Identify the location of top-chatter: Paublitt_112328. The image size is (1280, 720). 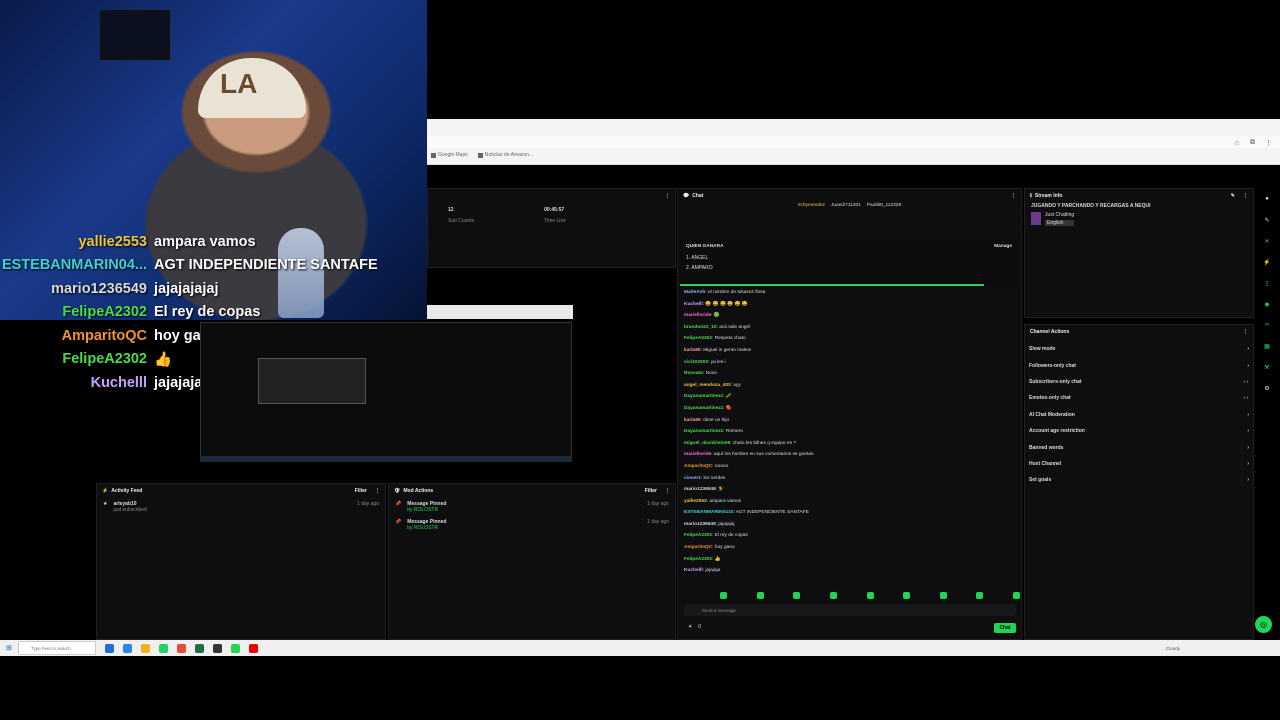
(884, 205).